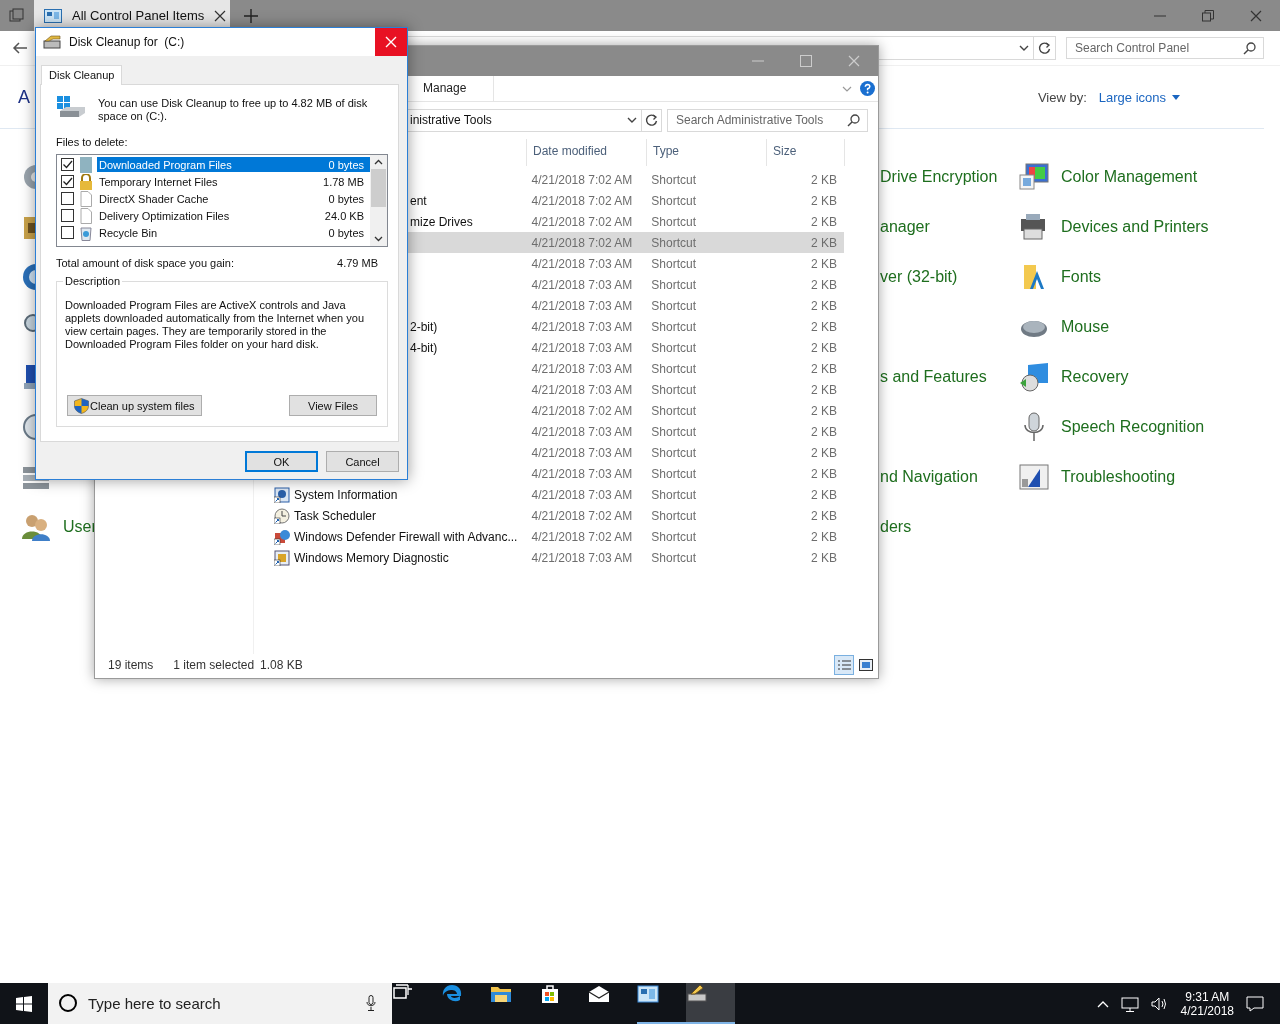 The height and width of the screenshot is (1024, 1280). Describe the element at coordinates (378, 239) in the screenshot. I see `scroll-down-icon` at that location.